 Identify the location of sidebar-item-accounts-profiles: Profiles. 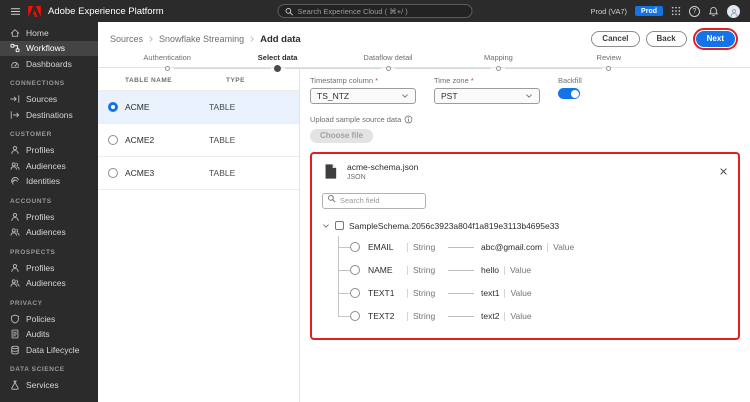
(49, 217).